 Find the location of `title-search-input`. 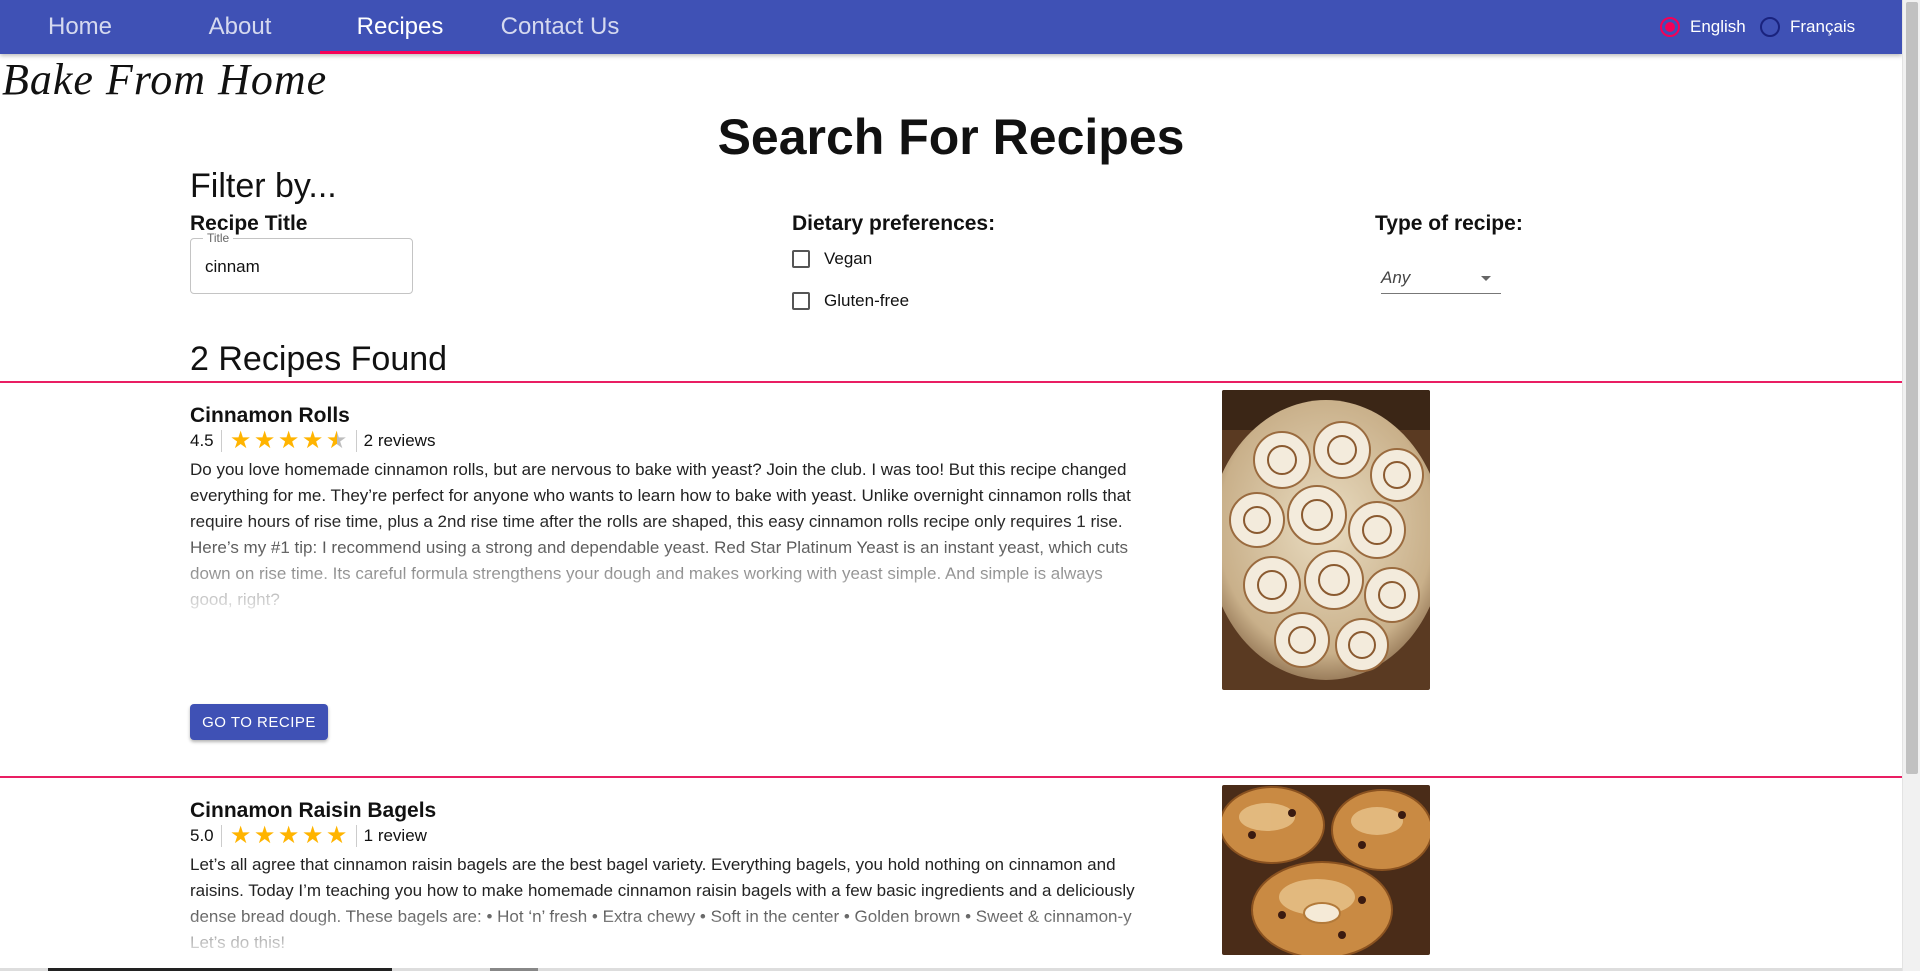

title-search-input is located at coordinates (302, 267).